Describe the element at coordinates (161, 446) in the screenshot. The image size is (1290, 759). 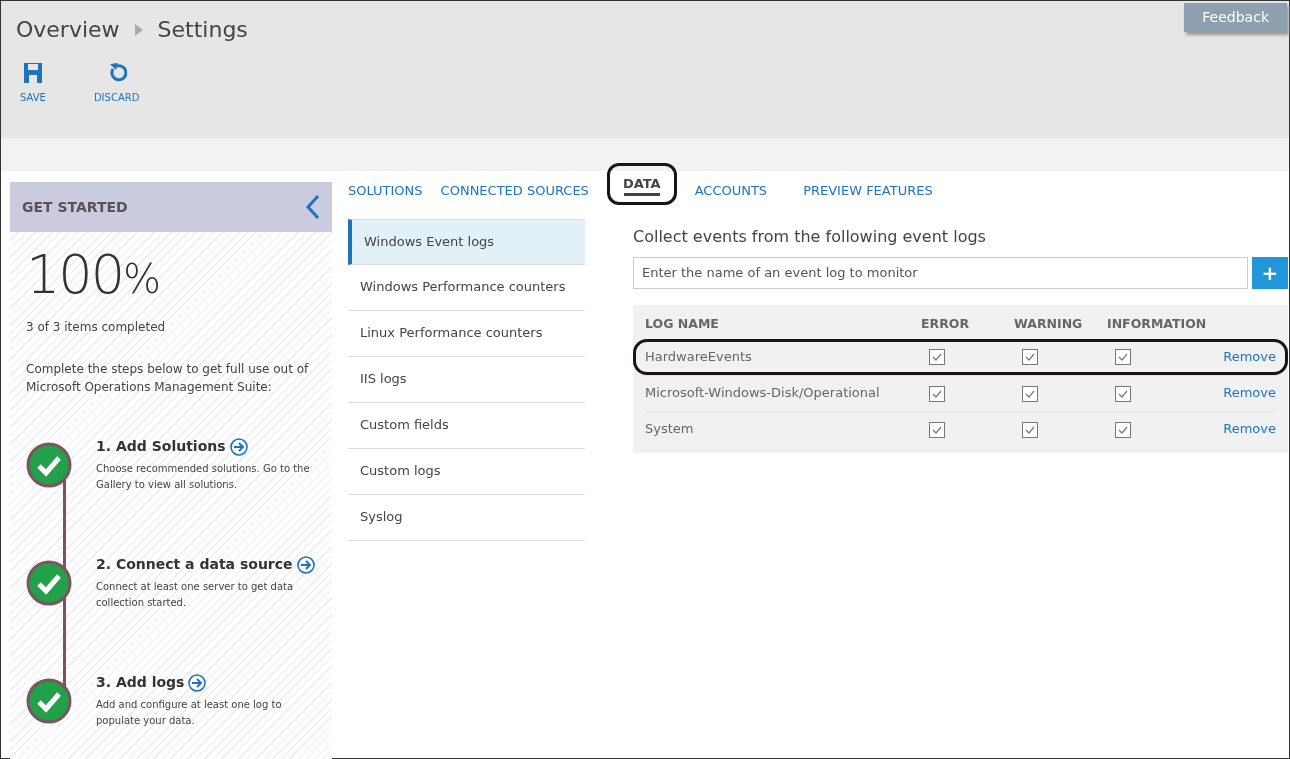
I see `step-title: 1. Add Solutions` at that location.